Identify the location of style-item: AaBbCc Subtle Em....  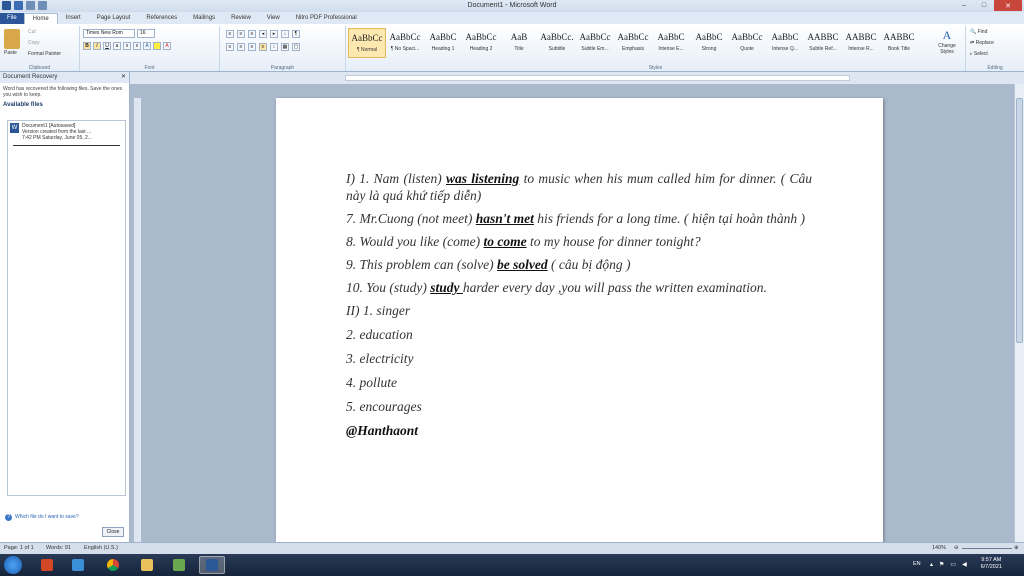
(595, 43).